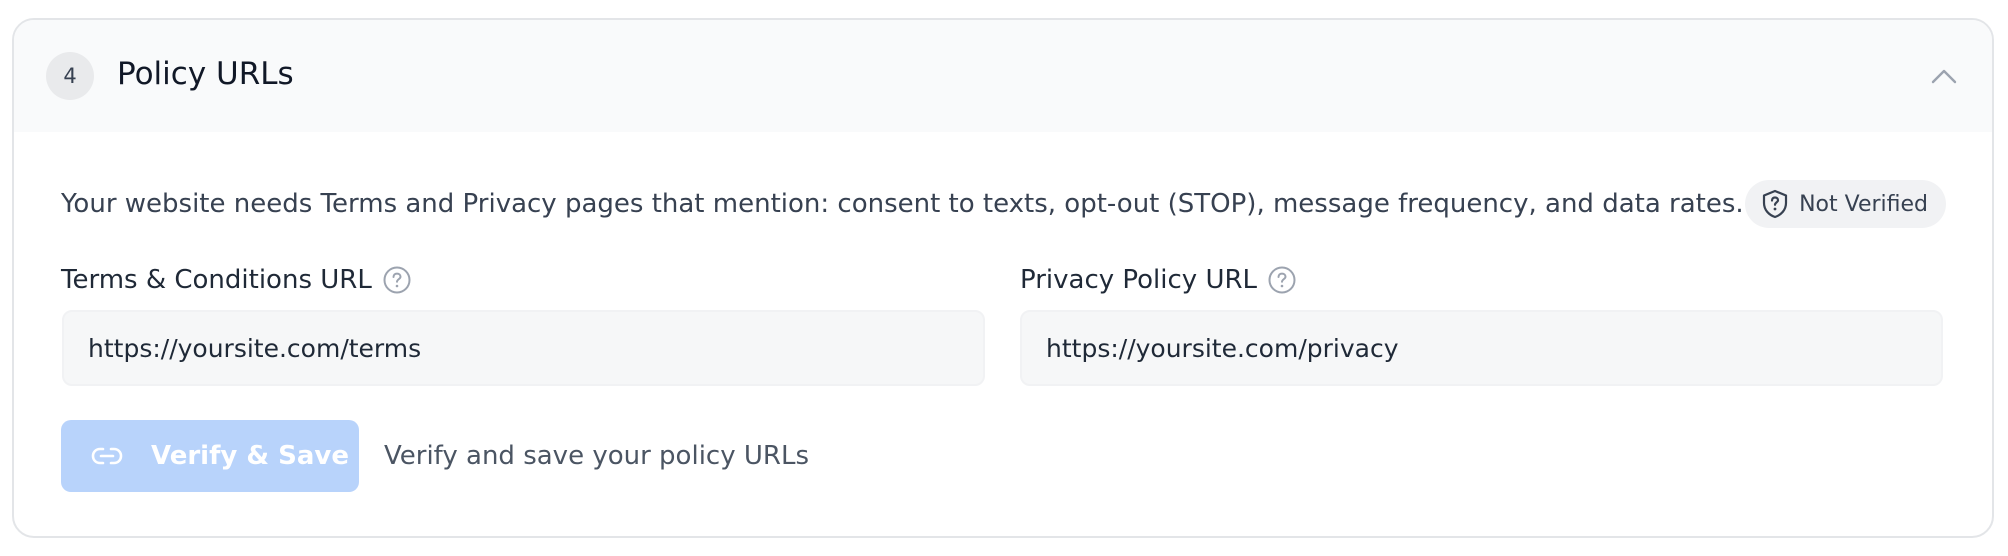 The height and width of the screenshot is (556, 2008). Describe the element at coordinates (1139, 280) in the screenshot. I see `privacy-url-label-text: Privacy Policy URL` at that location.